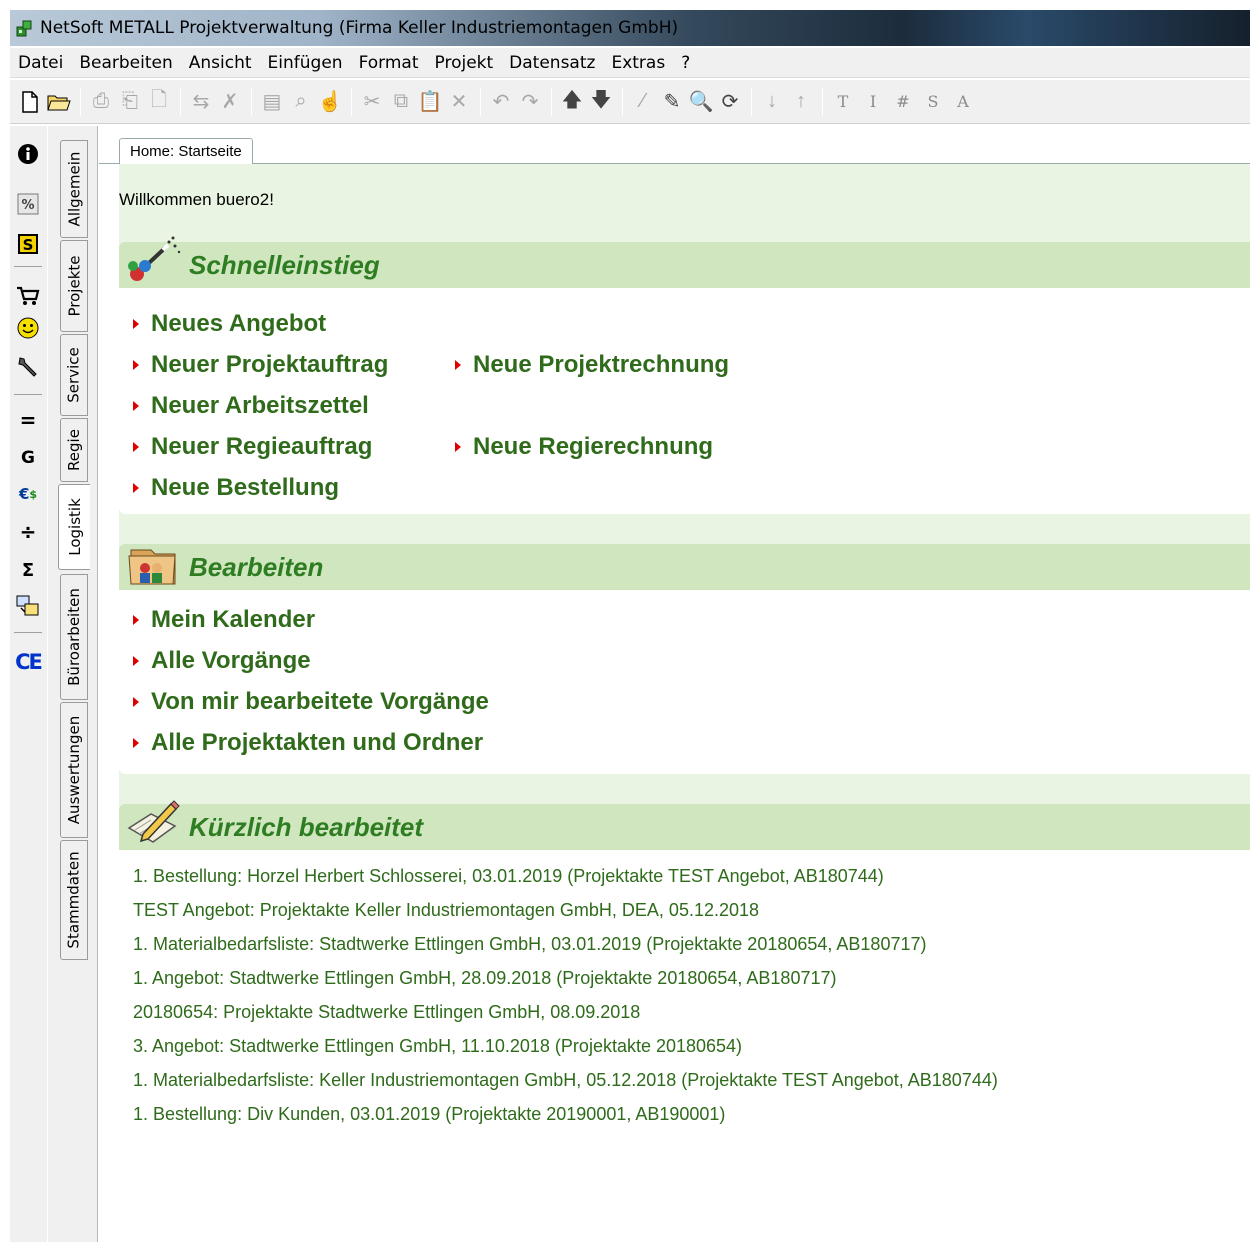 This screenshot has height=1242, width=1250. What do you see at coordinates (272, 102) in the screenshot?
I see `form-icon: ▤` at bounding box center [272, 102].